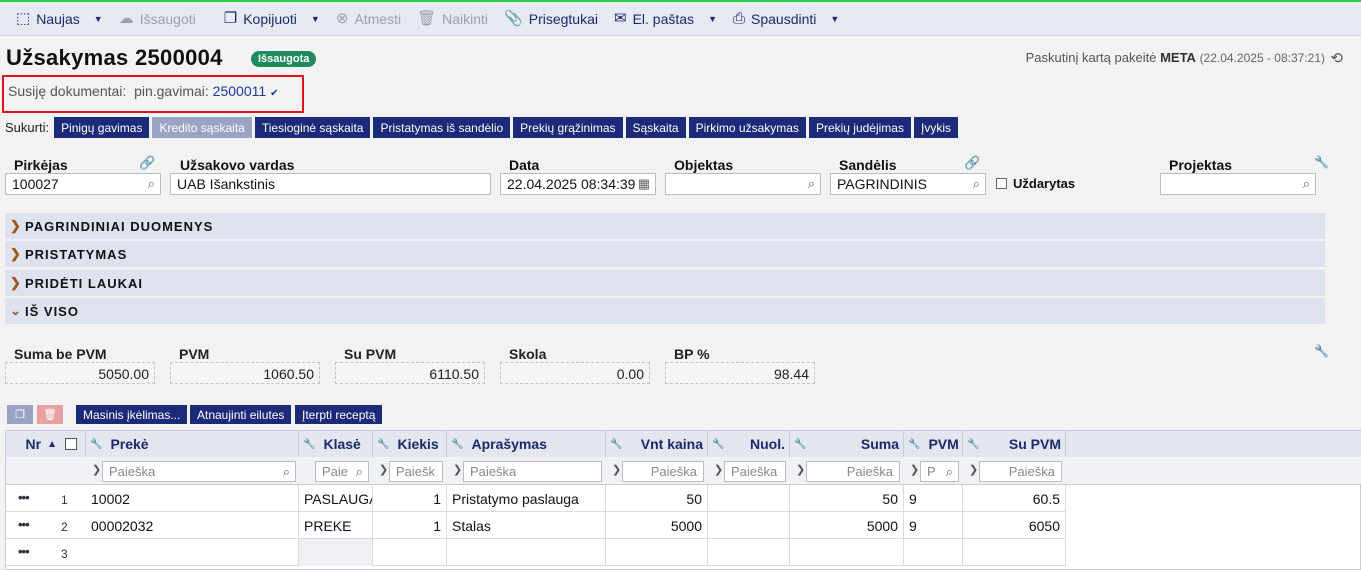 The width and height of the screenshot is (1361, 570). Describe the element at coordinates (452, 19) in the screenshot. I see `delete-button: 🗑 Naikinti` at that location.